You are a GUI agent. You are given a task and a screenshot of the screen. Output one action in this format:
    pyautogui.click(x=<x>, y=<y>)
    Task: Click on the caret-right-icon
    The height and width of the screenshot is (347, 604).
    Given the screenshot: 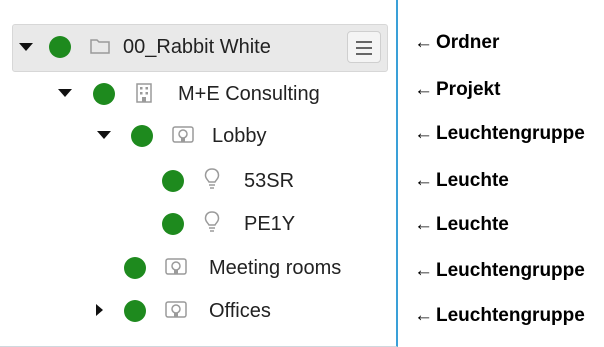 What is the action you would take?
    pyautogui.click(x=99, y=310)
    